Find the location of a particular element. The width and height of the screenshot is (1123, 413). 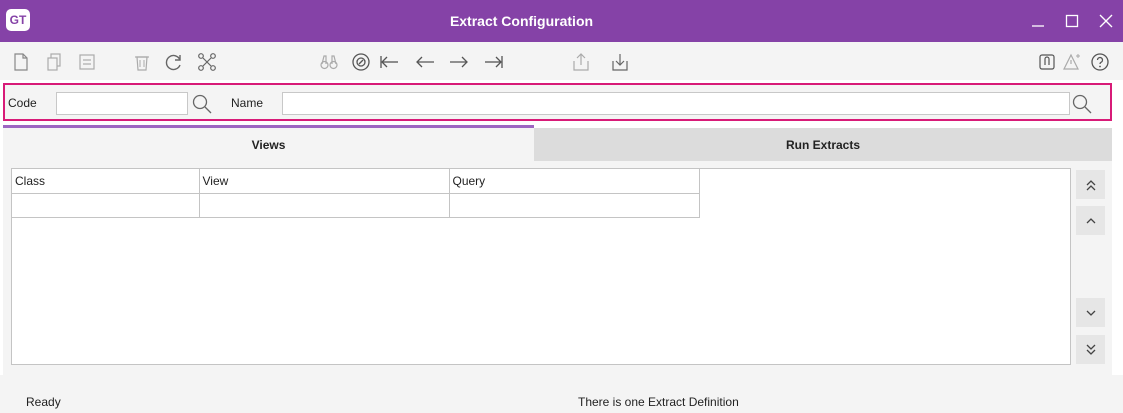

name-label: Name is located at coordinates (247, 103).